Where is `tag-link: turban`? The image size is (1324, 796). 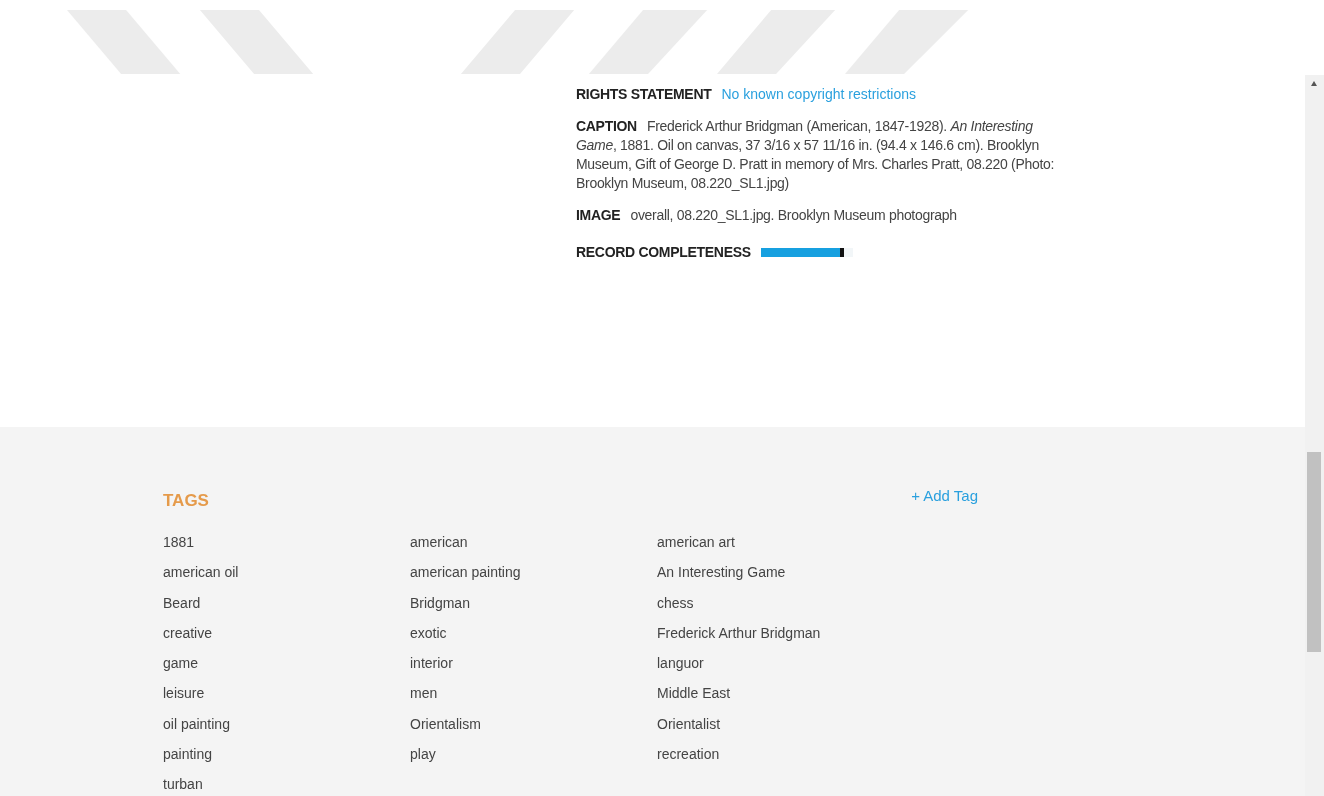
tag-link: turban is located at coordinates (183, 785).